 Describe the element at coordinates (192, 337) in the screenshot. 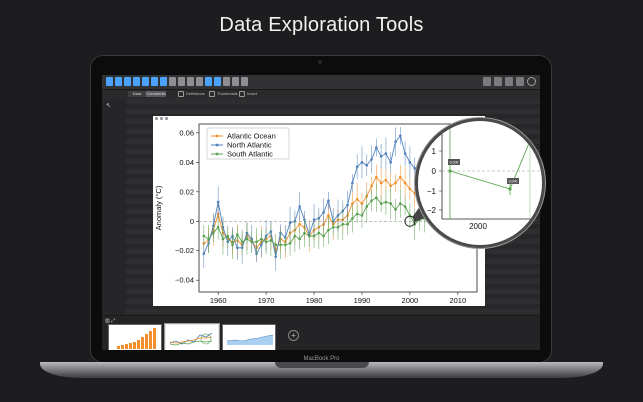

I see `line-thumbnail` at that location.